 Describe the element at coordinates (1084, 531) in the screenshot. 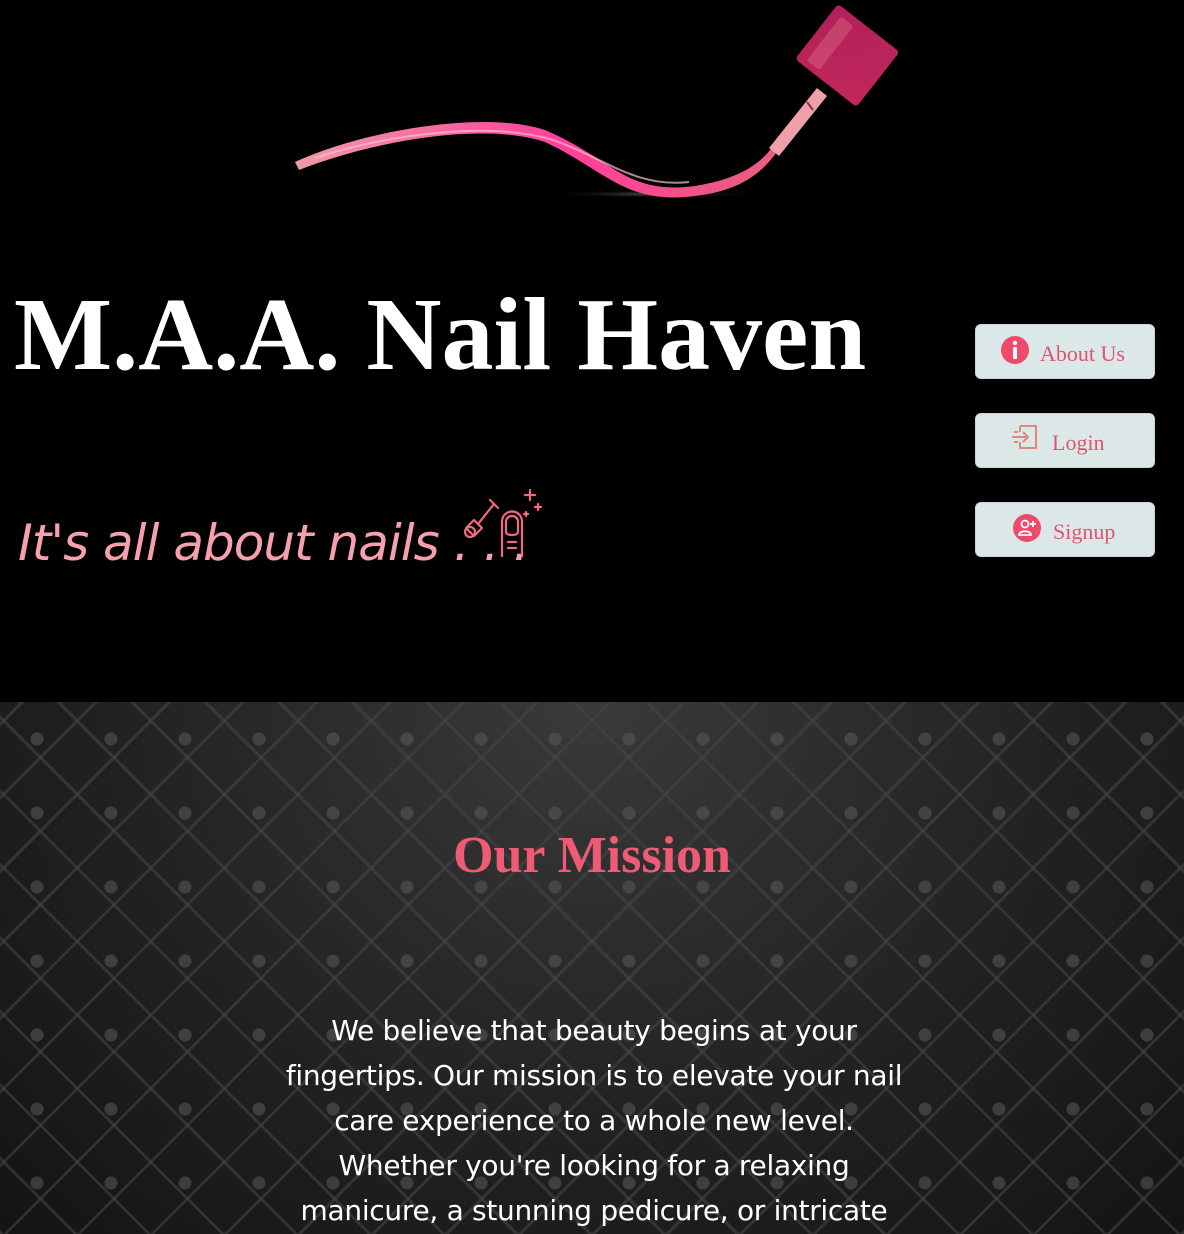

I see `signup-label: Signup` at that location.